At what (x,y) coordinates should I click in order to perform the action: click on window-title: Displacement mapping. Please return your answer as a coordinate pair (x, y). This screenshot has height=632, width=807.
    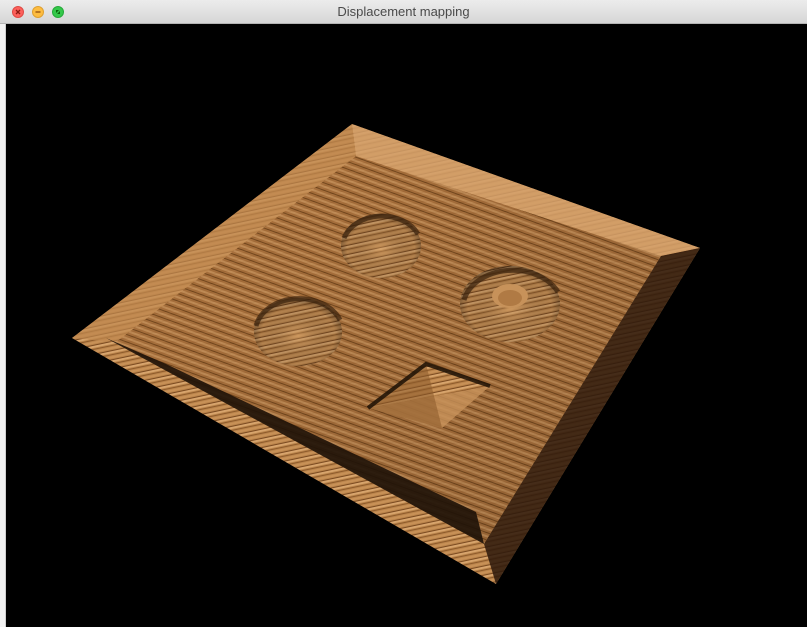
    Looking at the image, I should click on (403, 11).